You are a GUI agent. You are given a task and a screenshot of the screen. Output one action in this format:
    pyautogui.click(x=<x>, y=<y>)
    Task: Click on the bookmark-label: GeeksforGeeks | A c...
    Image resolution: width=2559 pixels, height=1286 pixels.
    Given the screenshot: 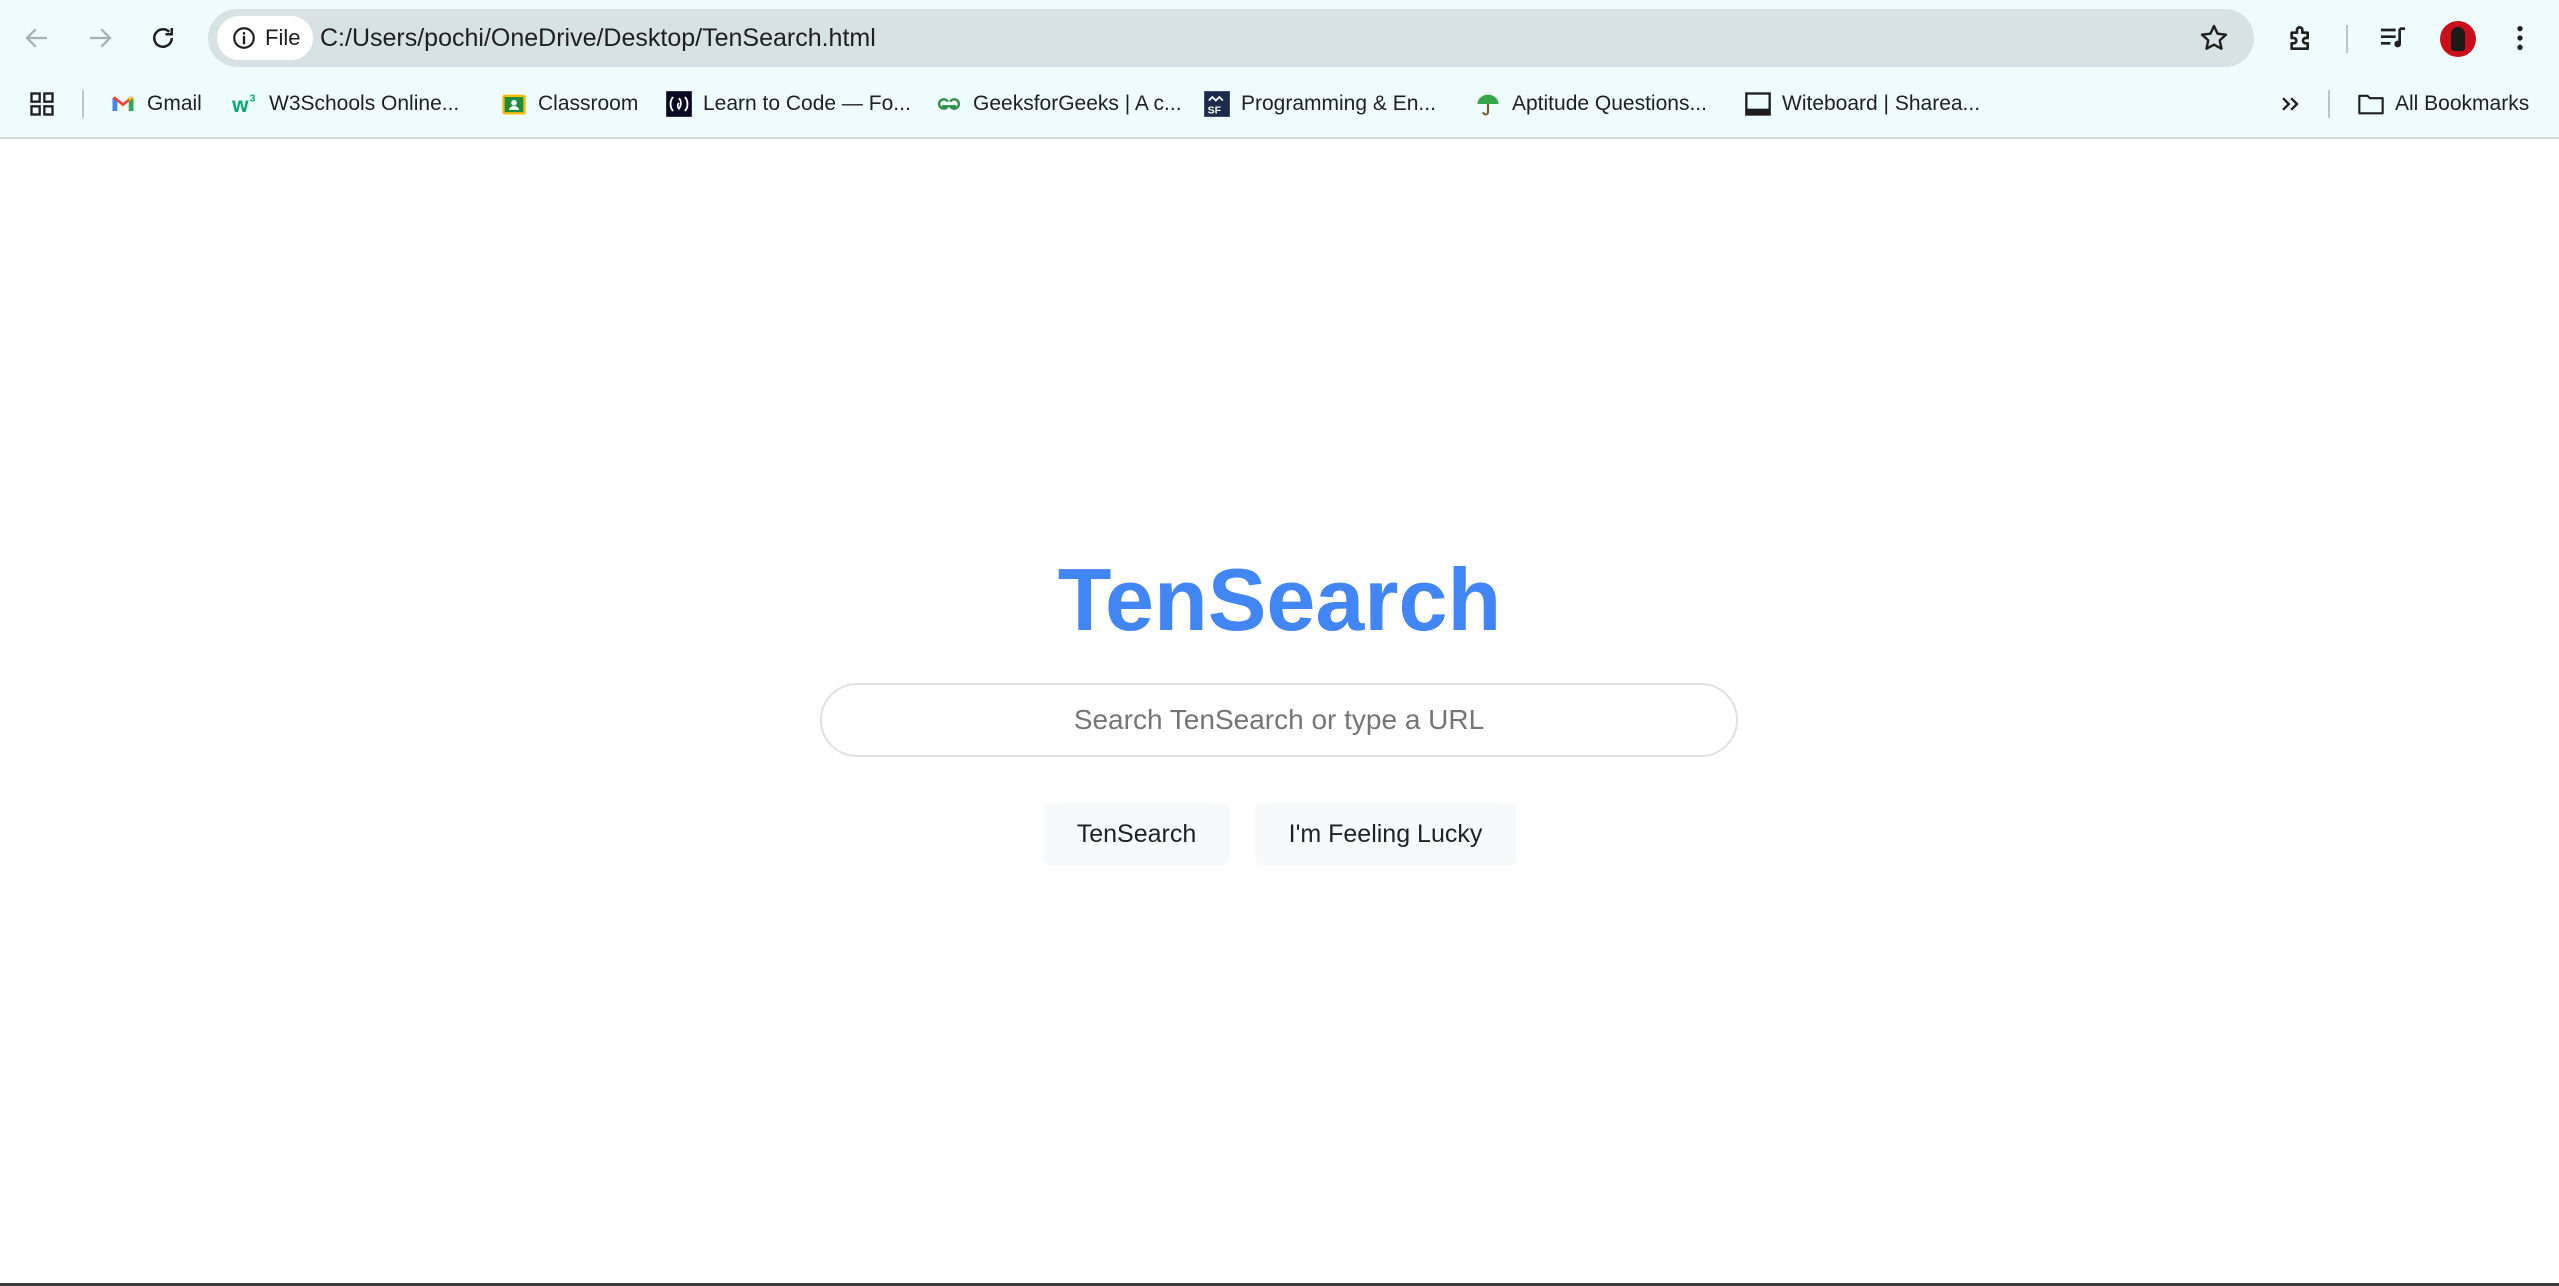 What is the action you would take?
    pyautogui.click(x=1077, y=103)
    